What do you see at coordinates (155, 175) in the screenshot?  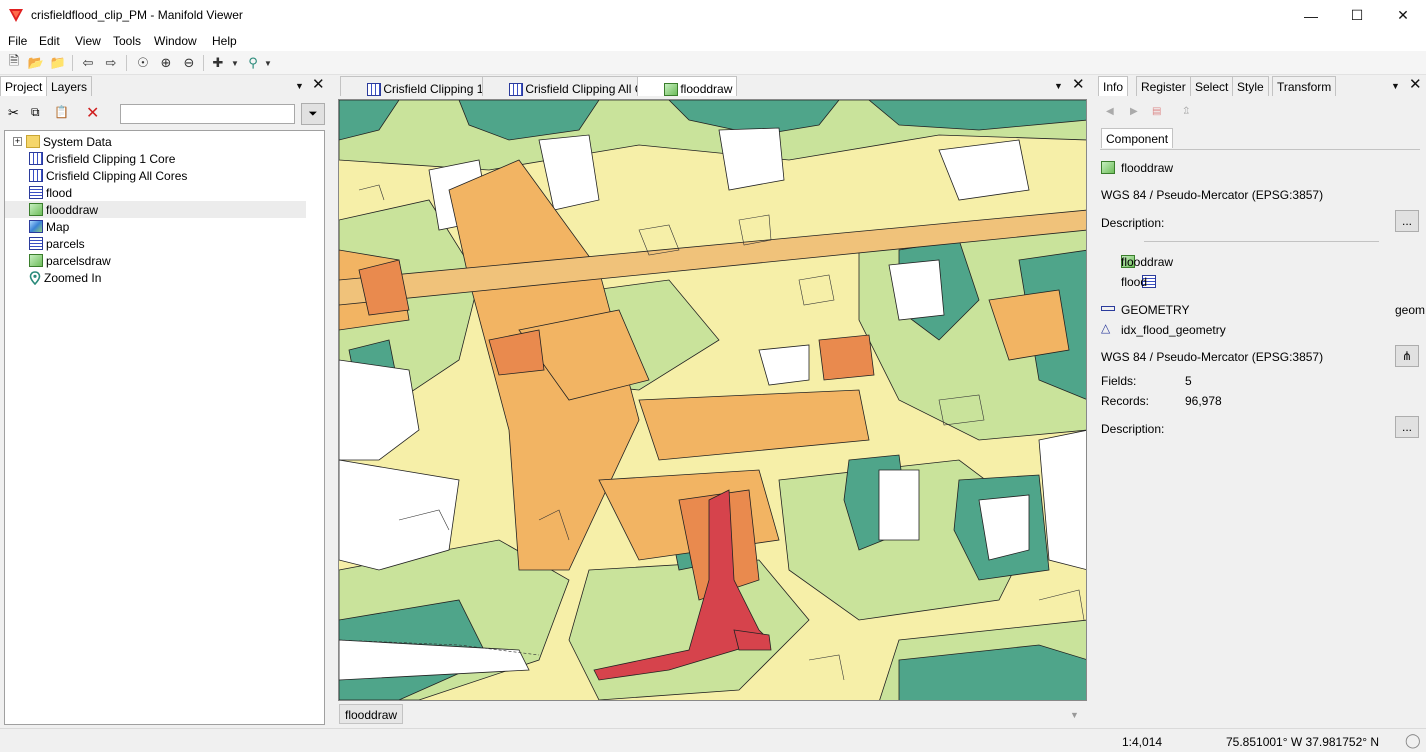 I see `tree-item-crisfield-clipping-all-cores: Crisfield Clipping All Cores` at bounding box center [155, 175].